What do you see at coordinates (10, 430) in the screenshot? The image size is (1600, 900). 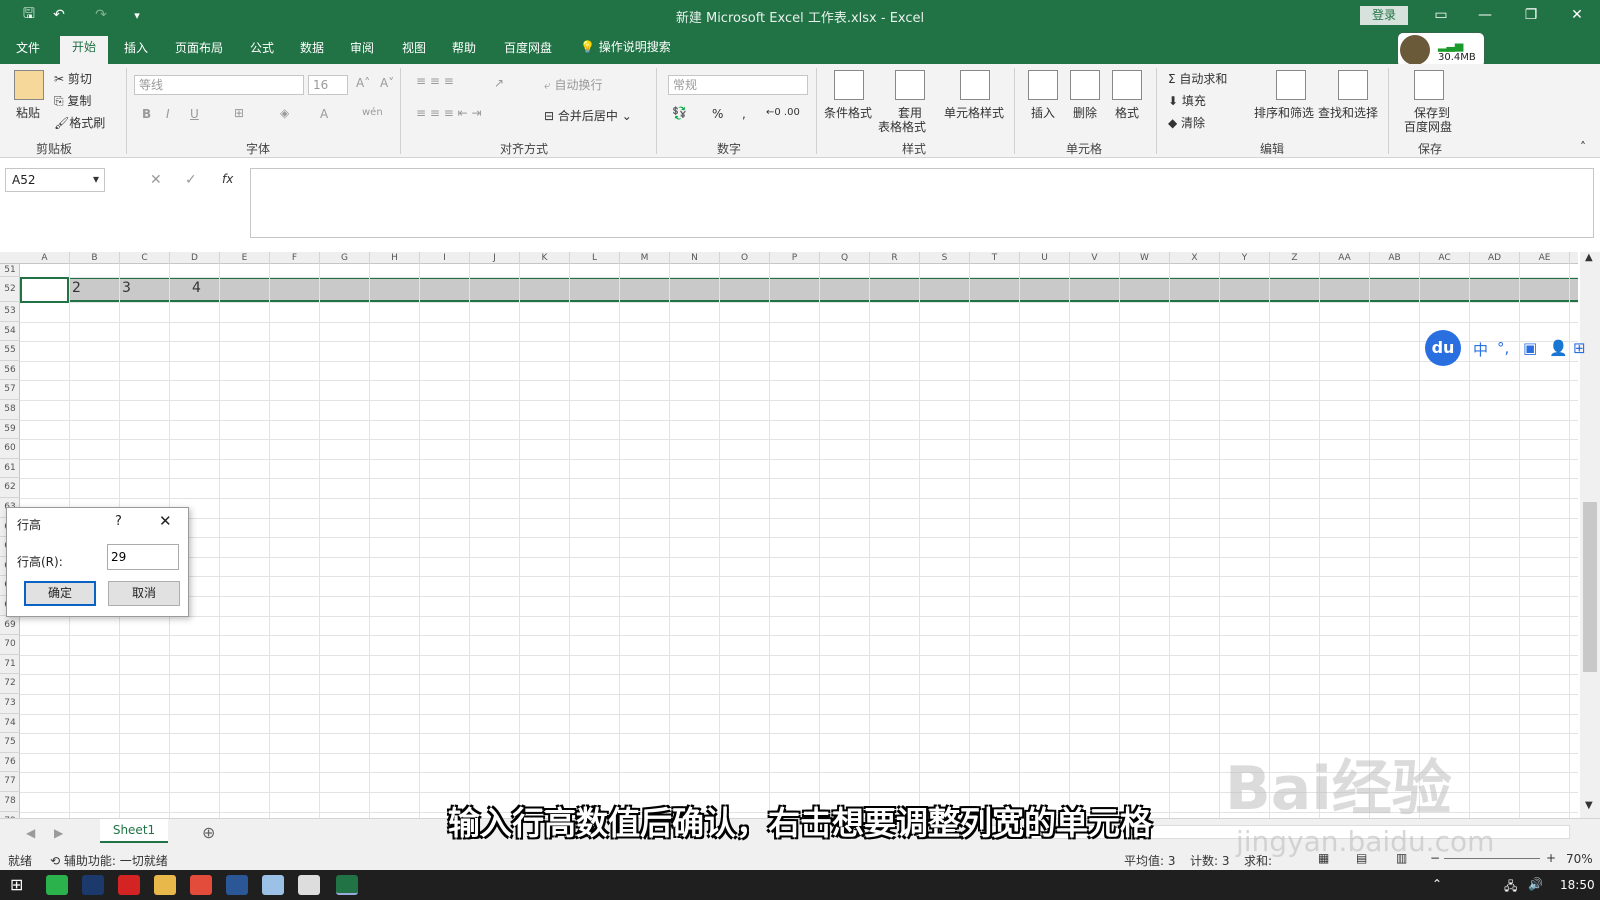 I see `row-header: 59` at bounding box center [10, 430].